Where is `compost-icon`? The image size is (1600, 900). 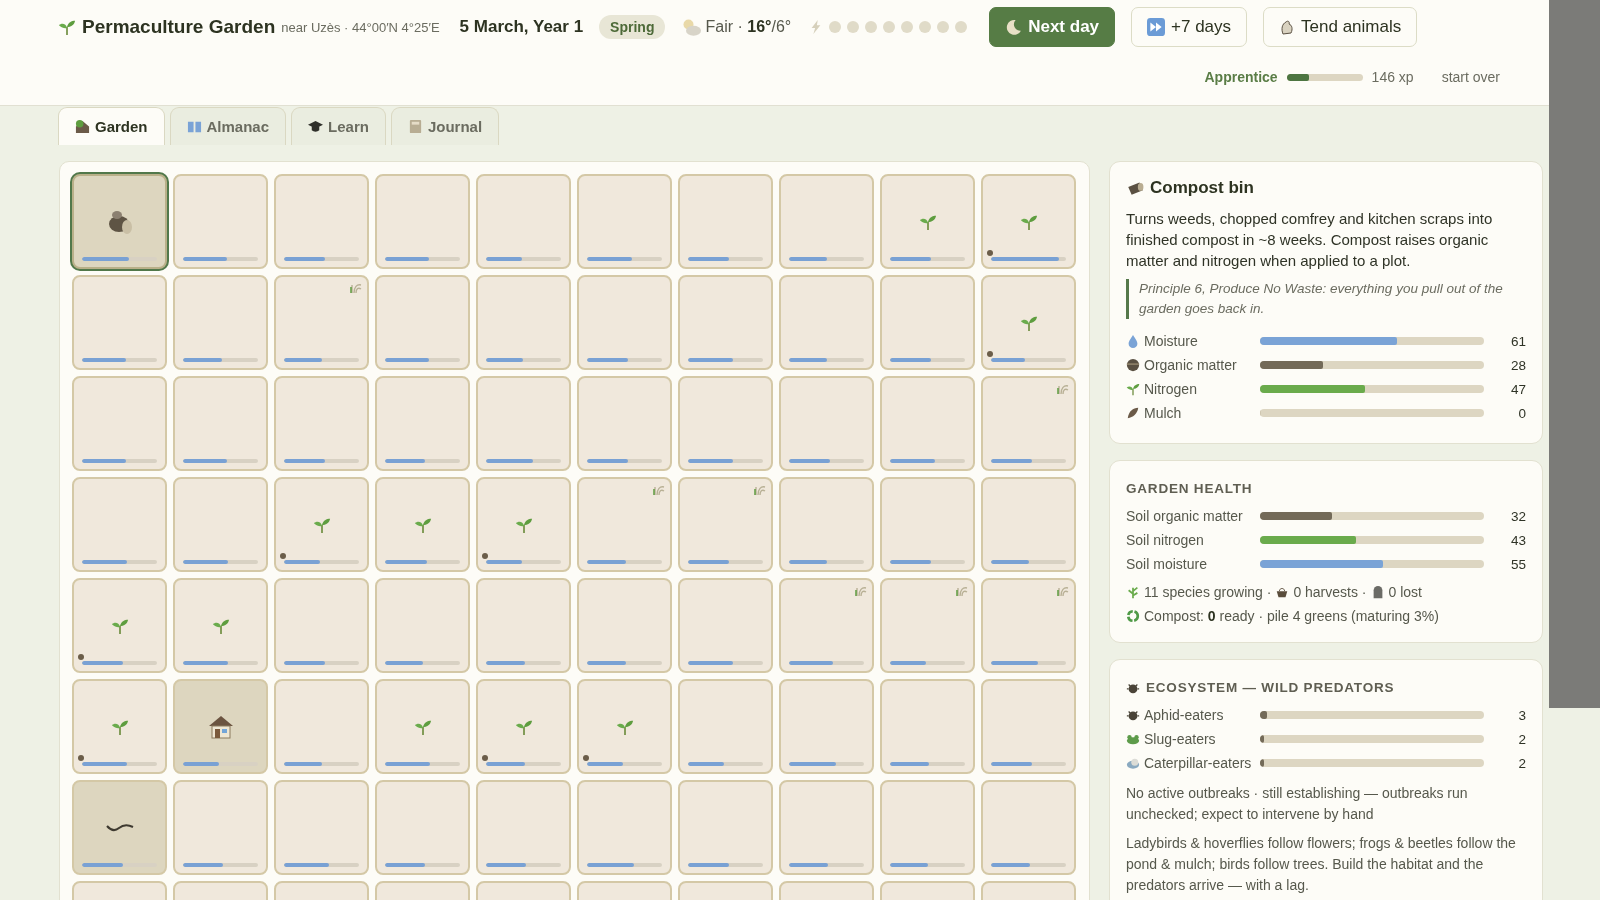
compost-icon is located at coordinates (1135, 188).